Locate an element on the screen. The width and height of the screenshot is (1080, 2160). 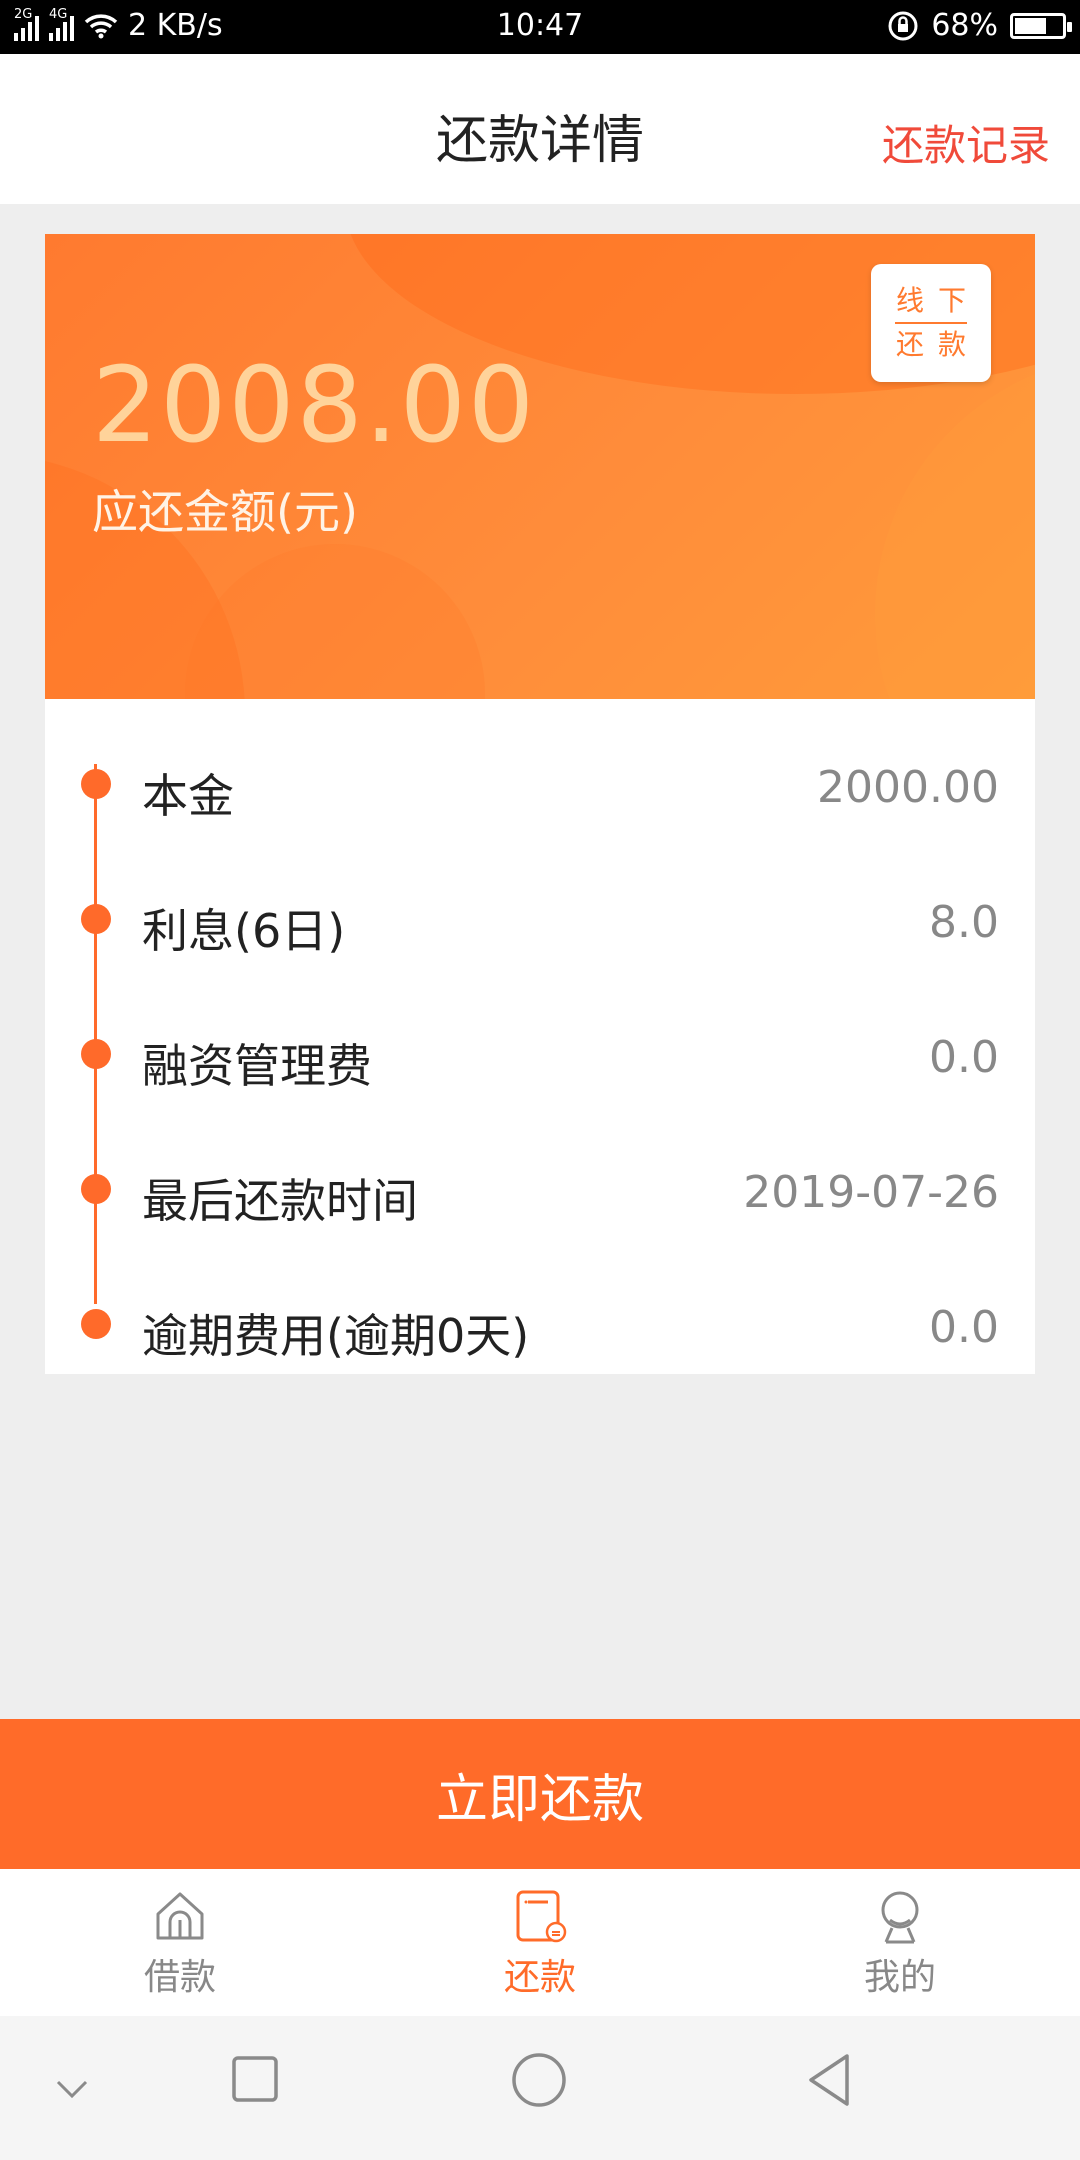
detail-row-due-date: 最后还款时间 2019-07-26 is located at coordinates (540, 1189).